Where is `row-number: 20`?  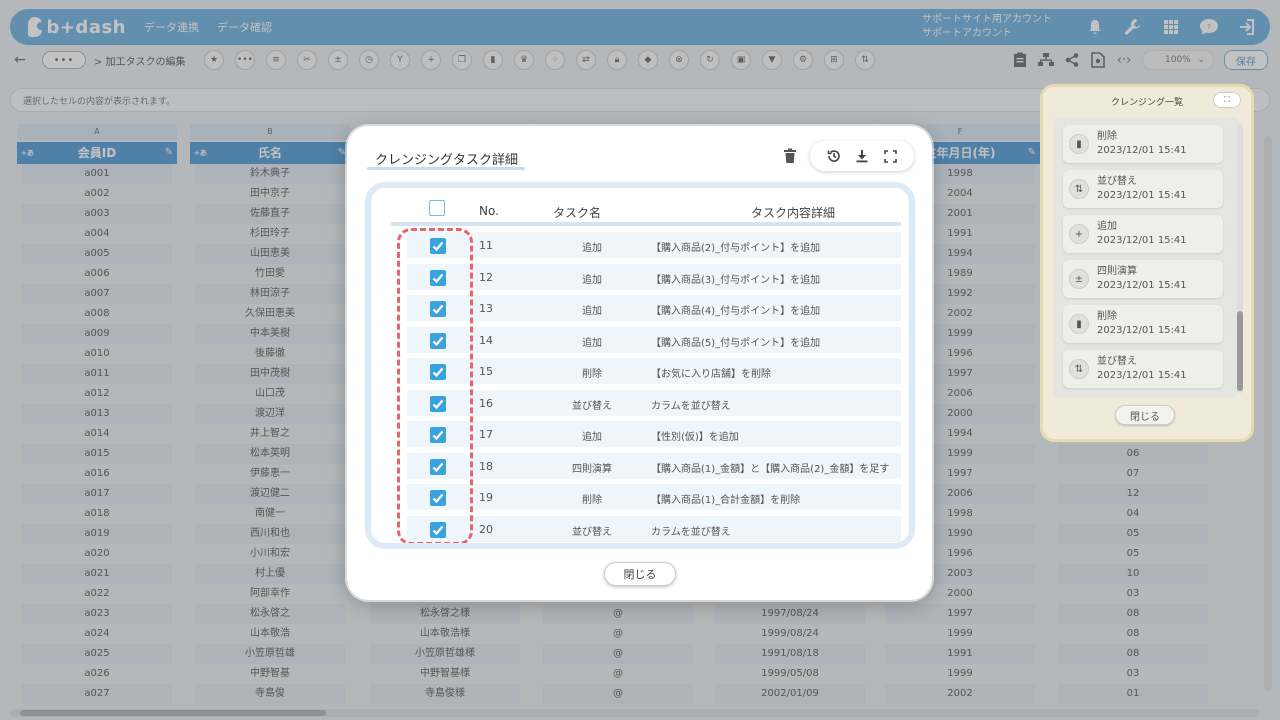
row-number: 20 is located at coordinates (486, 529).